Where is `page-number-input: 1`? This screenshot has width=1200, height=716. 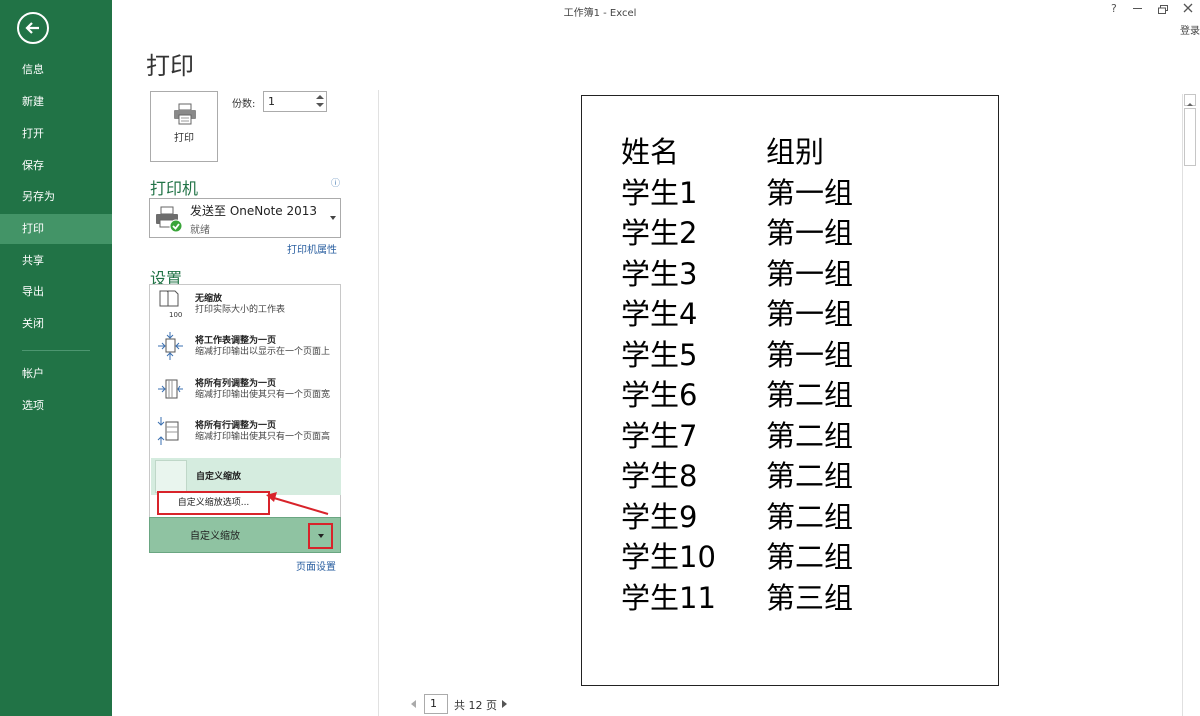
page-number-input: 1 is located at coordinates (436, 704).